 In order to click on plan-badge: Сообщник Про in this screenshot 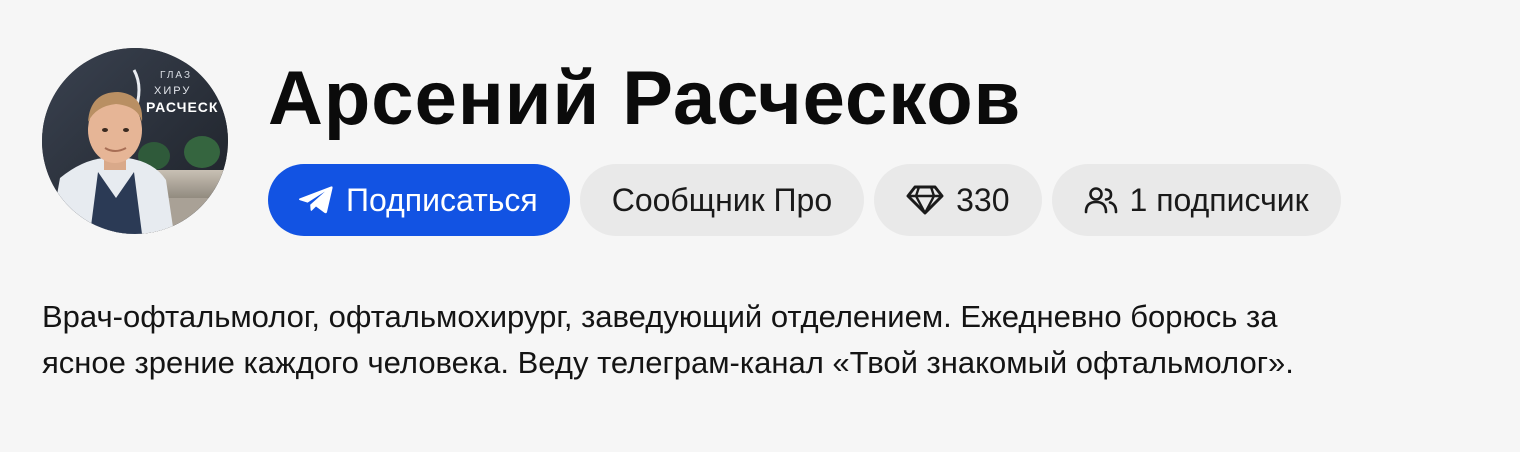, I will do `click(722, 200)`.